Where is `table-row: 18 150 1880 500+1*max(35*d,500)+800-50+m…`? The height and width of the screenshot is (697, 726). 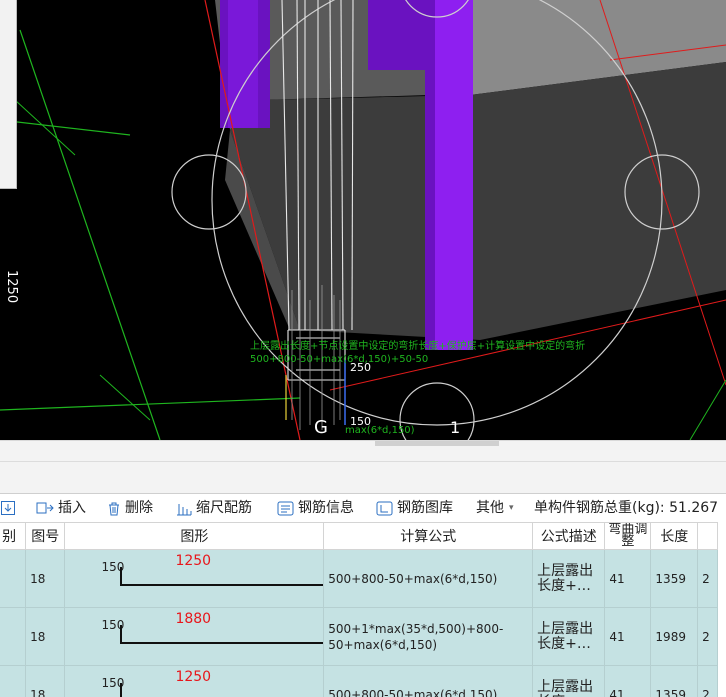
table-row: 18 150 1880 500+1*max(35*d,500)+800-50+m… is located at coordinates (359, 636).